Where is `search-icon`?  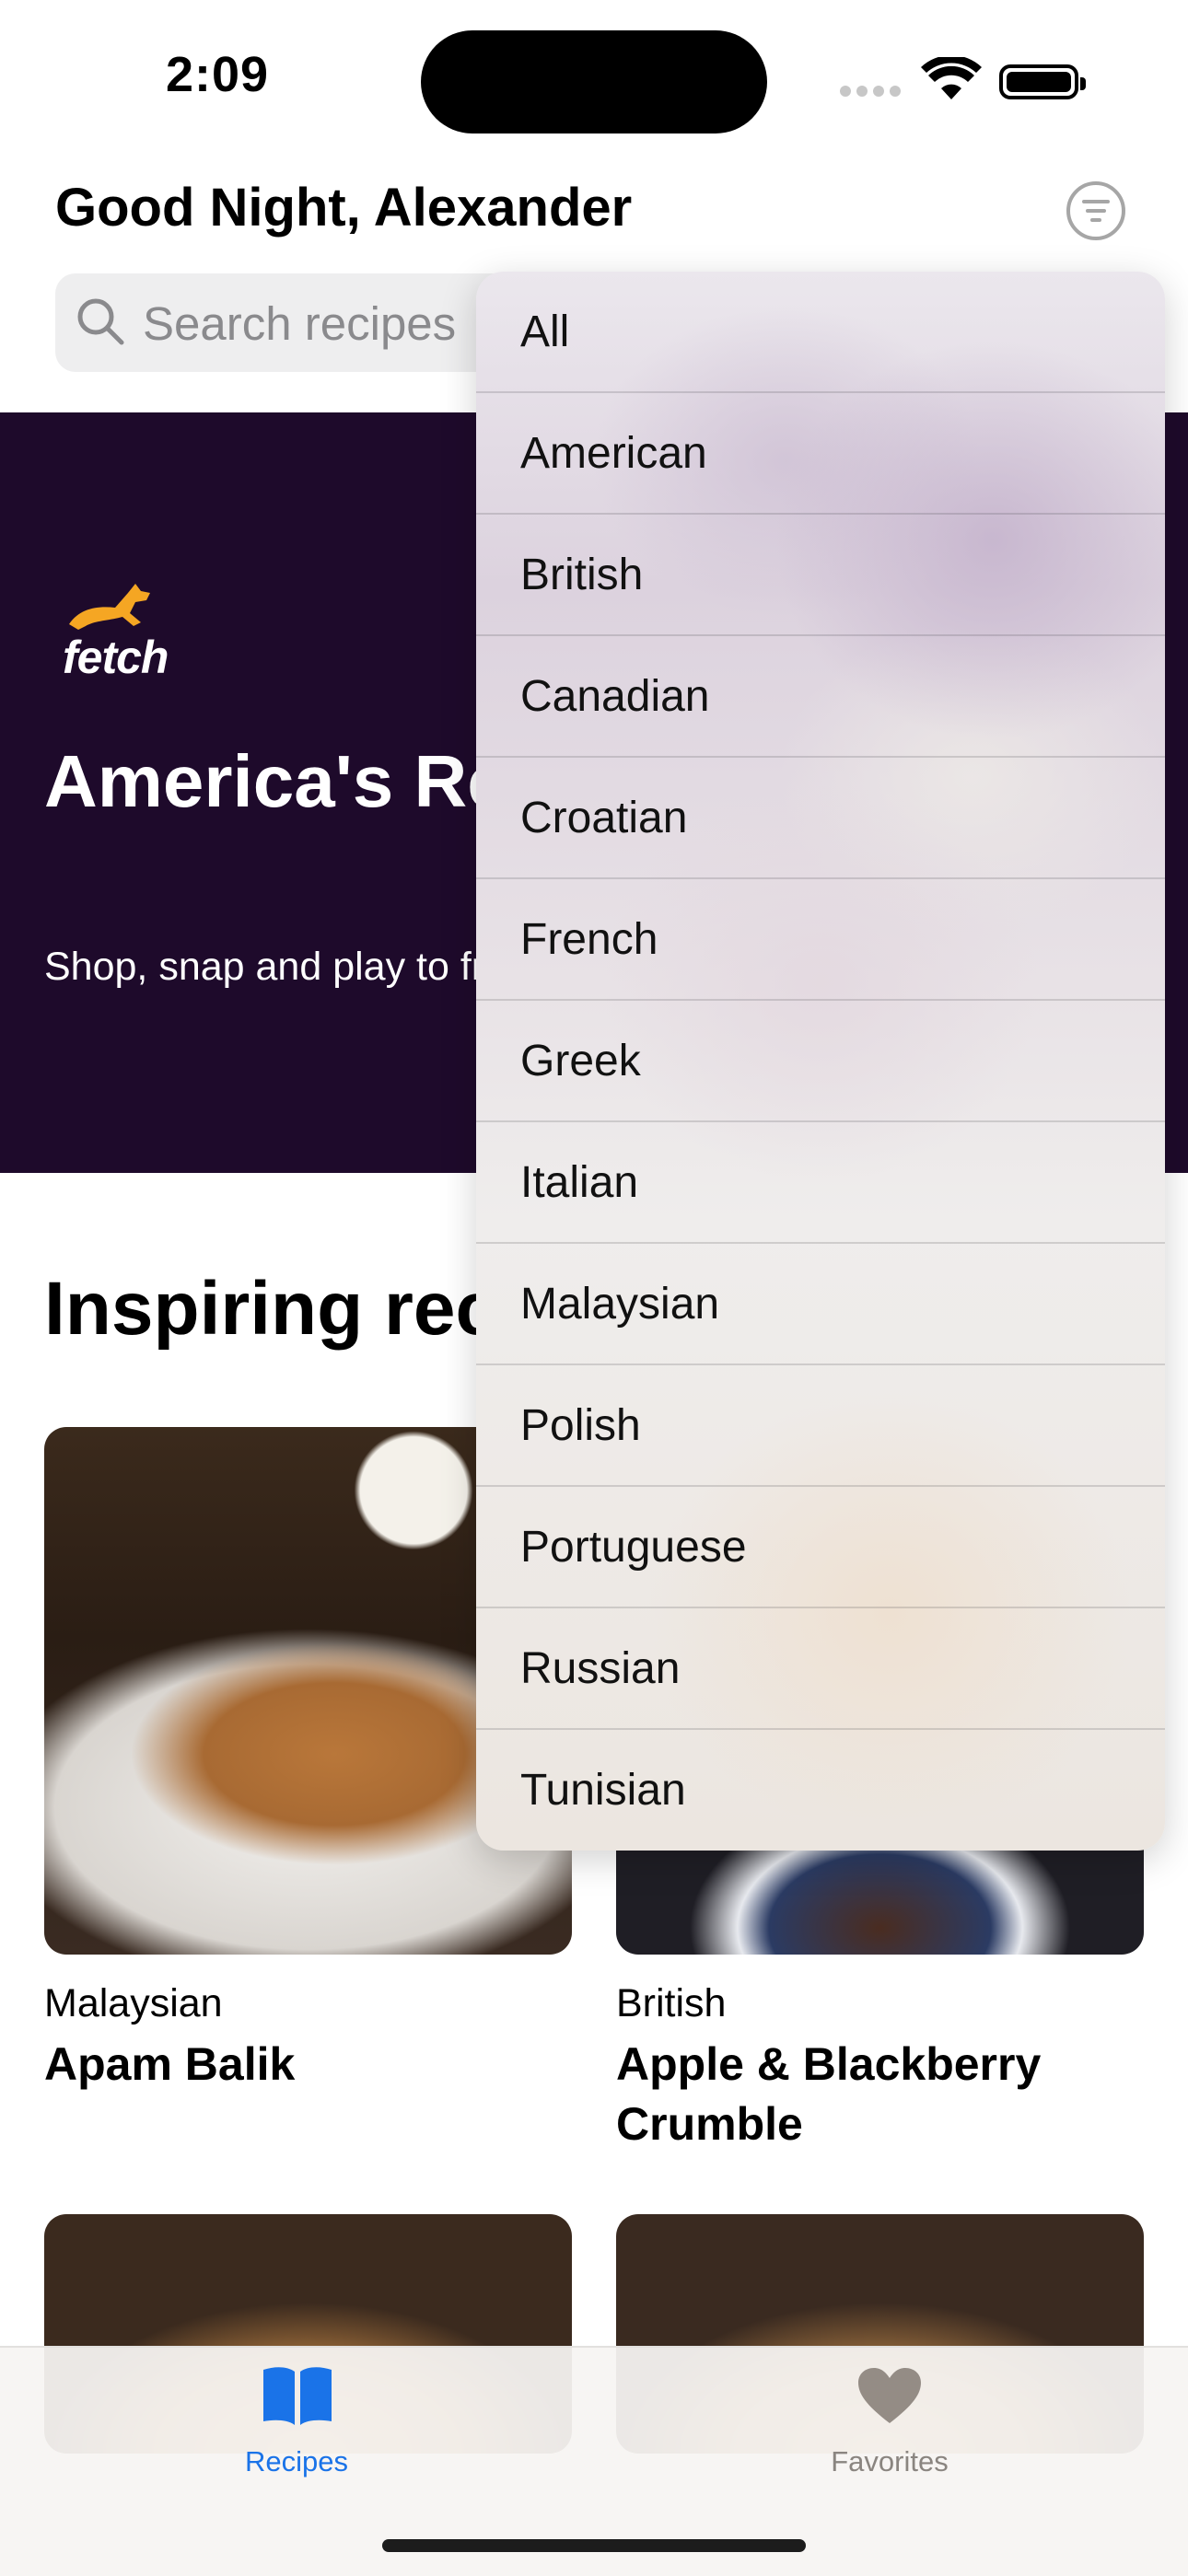 search-icon is located at coordinates (100, 323).